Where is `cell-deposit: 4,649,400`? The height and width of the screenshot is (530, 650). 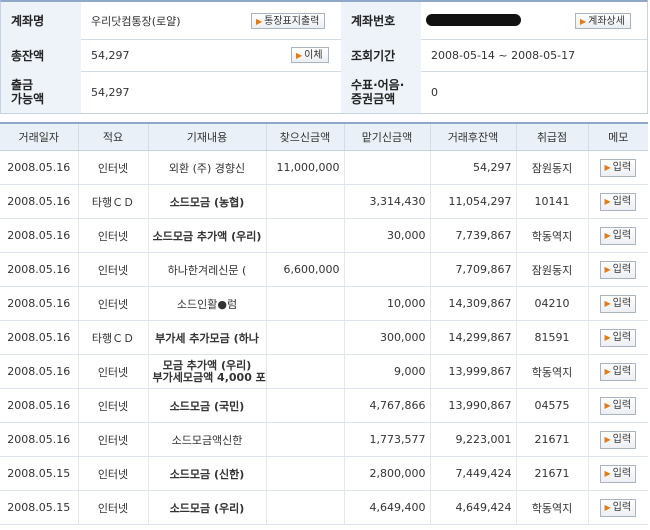 cell-deposit: 4,649,400 is located at coordinates (386, 507).